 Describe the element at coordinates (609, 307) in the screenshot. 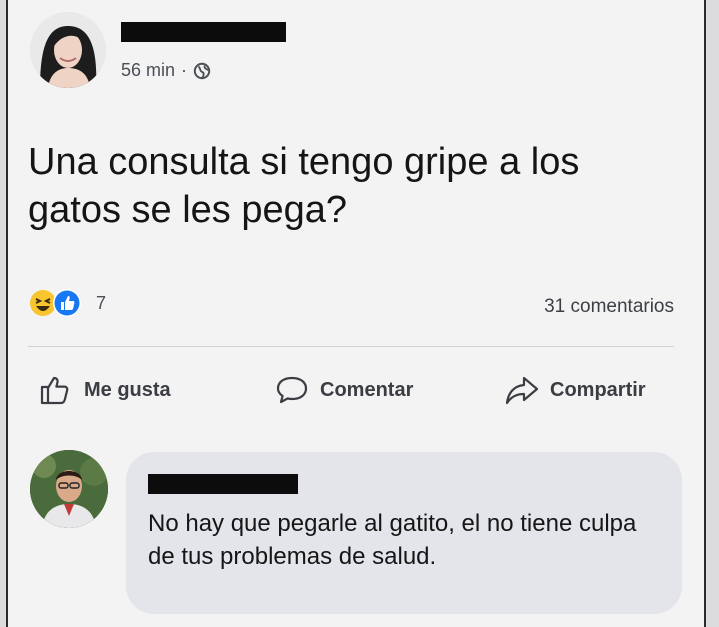

I see `comments-count: 31 comentarios` at that location.